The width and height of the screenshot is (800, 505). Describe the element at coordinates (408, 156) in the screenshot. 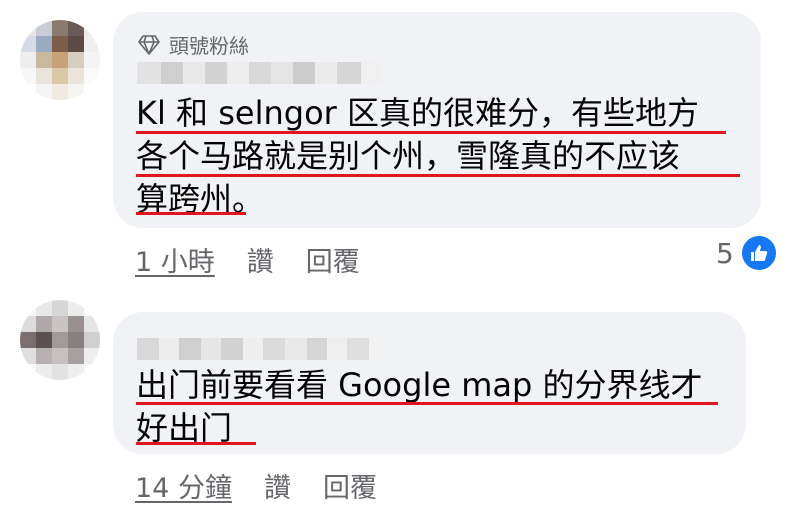

I see `comment-line: 各个马路就是别个州，雪隆真的不应该` at that location.